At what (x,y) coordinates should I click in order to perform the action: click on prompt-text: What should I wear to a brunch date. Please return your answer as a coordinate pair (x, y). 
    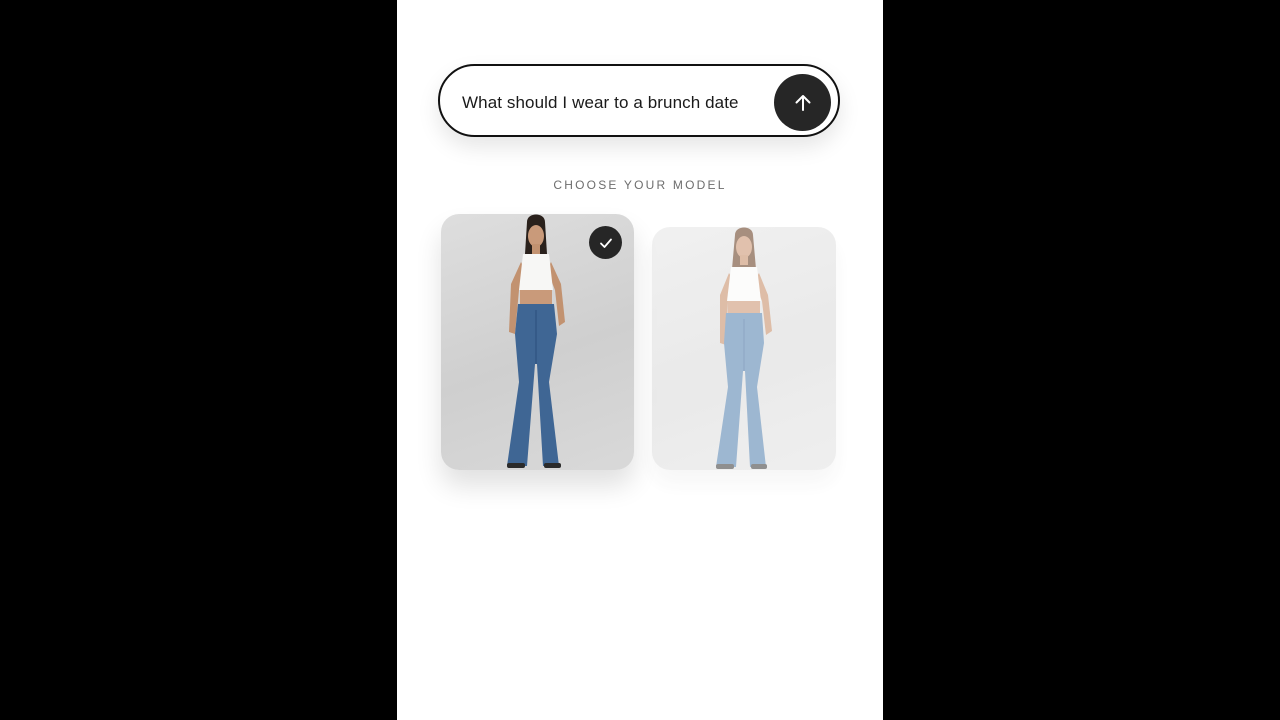
    Looking at the image, I should click on (600, 102).